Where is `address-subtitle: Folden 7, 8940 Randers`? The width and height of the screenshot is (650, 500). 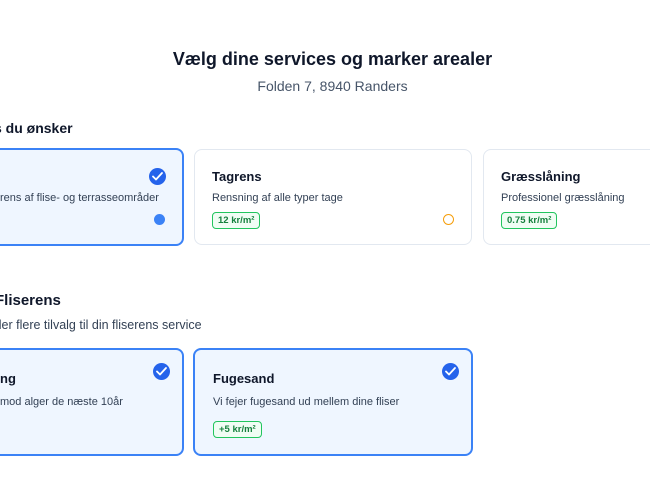
address-subtitle: Folden 7, 8940 Randers is located at coordinates (332, 86).